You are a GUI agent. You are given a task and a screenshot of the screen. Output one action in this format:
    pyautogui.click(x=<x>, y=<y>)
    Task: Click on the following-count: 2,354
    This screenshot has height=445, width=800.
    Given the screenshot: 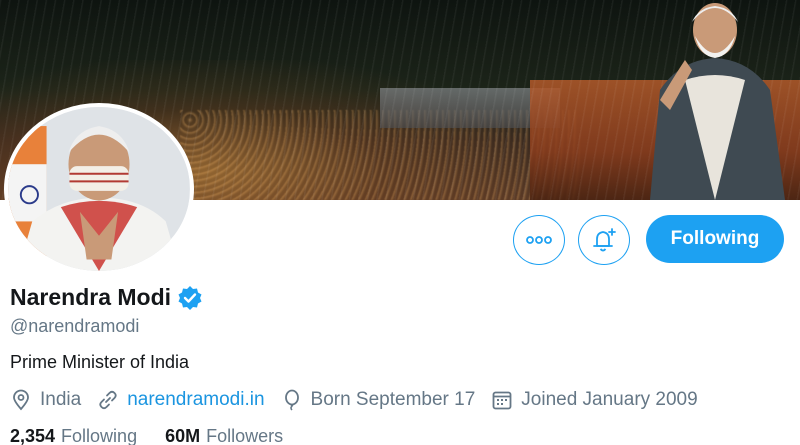 What is the action you would take?
    pyautogui.click(x=32, y=435)
    